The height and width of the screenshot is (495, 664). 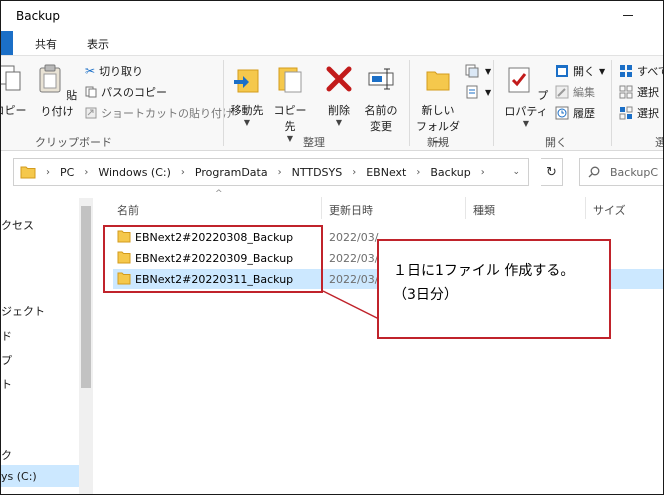 What do you see at coordinates (47, 343) in the screenshot?
I see `navigation-pane: クセス ジェクト ド プ ト ク ys (C:)` at bounding box center [47, 343].